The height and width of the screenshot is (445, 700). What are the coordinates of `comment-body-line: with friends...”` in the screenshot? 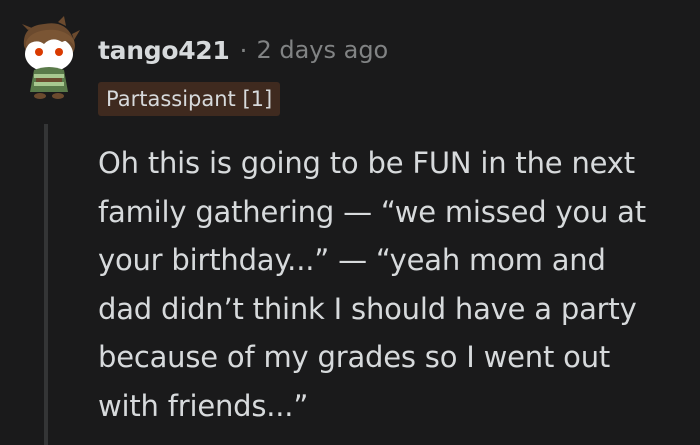 It's located at (203, 405).